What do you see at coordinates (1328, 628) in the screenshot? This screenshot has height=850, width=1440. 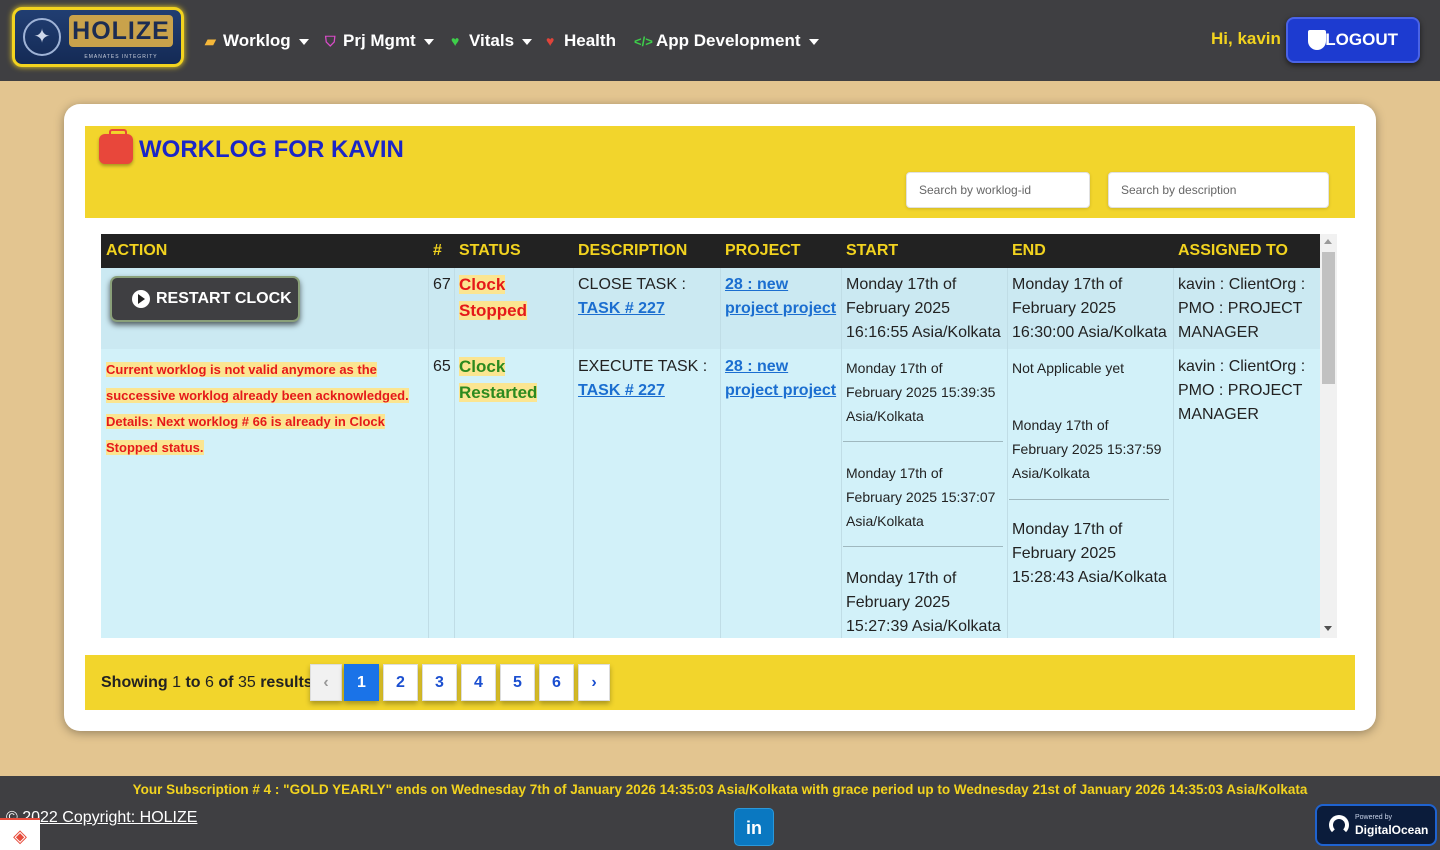 I see `scroll-down-icon` at bounding box center [1328, 628].